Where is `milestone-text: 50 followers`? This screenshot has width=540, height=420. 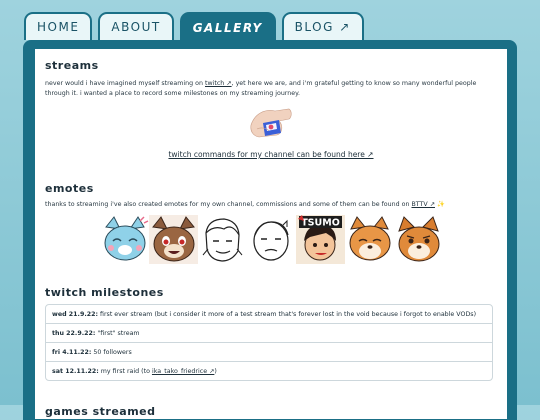
milestone-text: 50 followers is located at coordinates (111, 352).